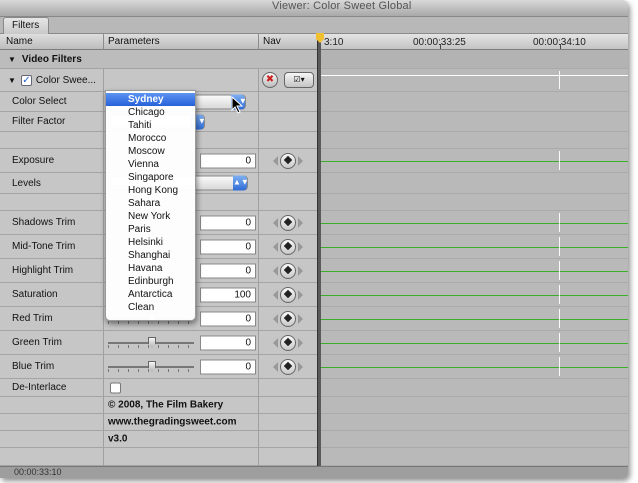  Describe the element at coordinates (319, 250) in the screenshot. I see `playhead` at that location.